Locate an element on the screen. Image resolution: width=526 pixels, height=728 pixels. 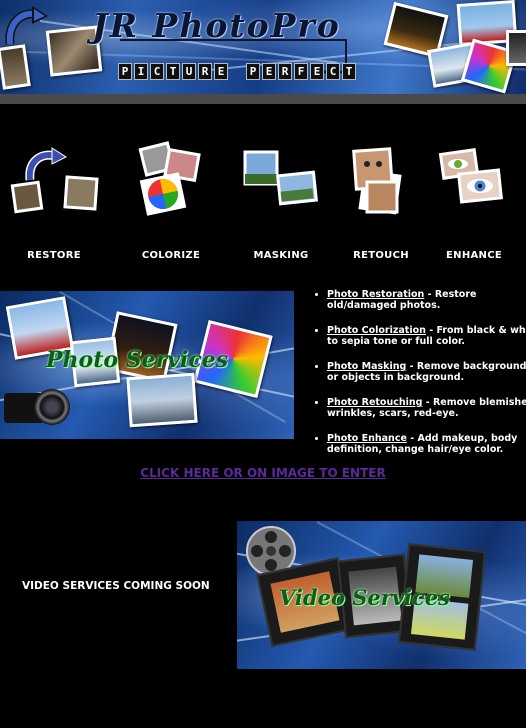
photo-retouching-link: Photo Retouching is located at coordinates (374, 402).